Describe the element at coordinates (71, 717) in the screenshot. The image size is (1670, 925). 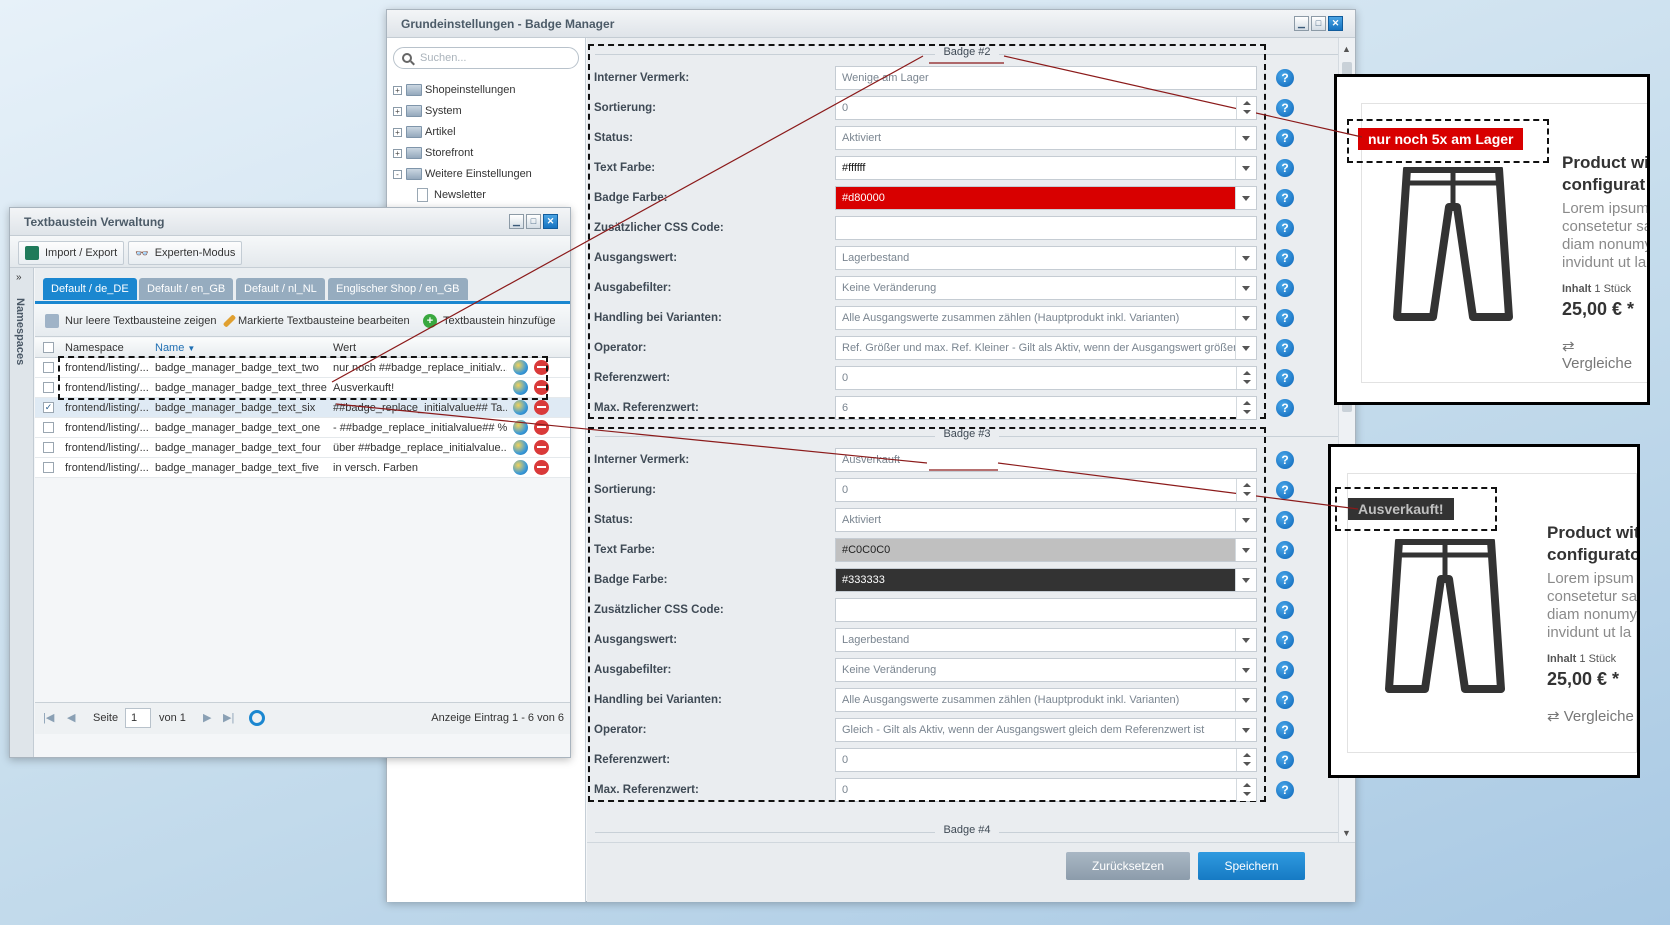
I see `prev-page-icon: ◀` at that location.